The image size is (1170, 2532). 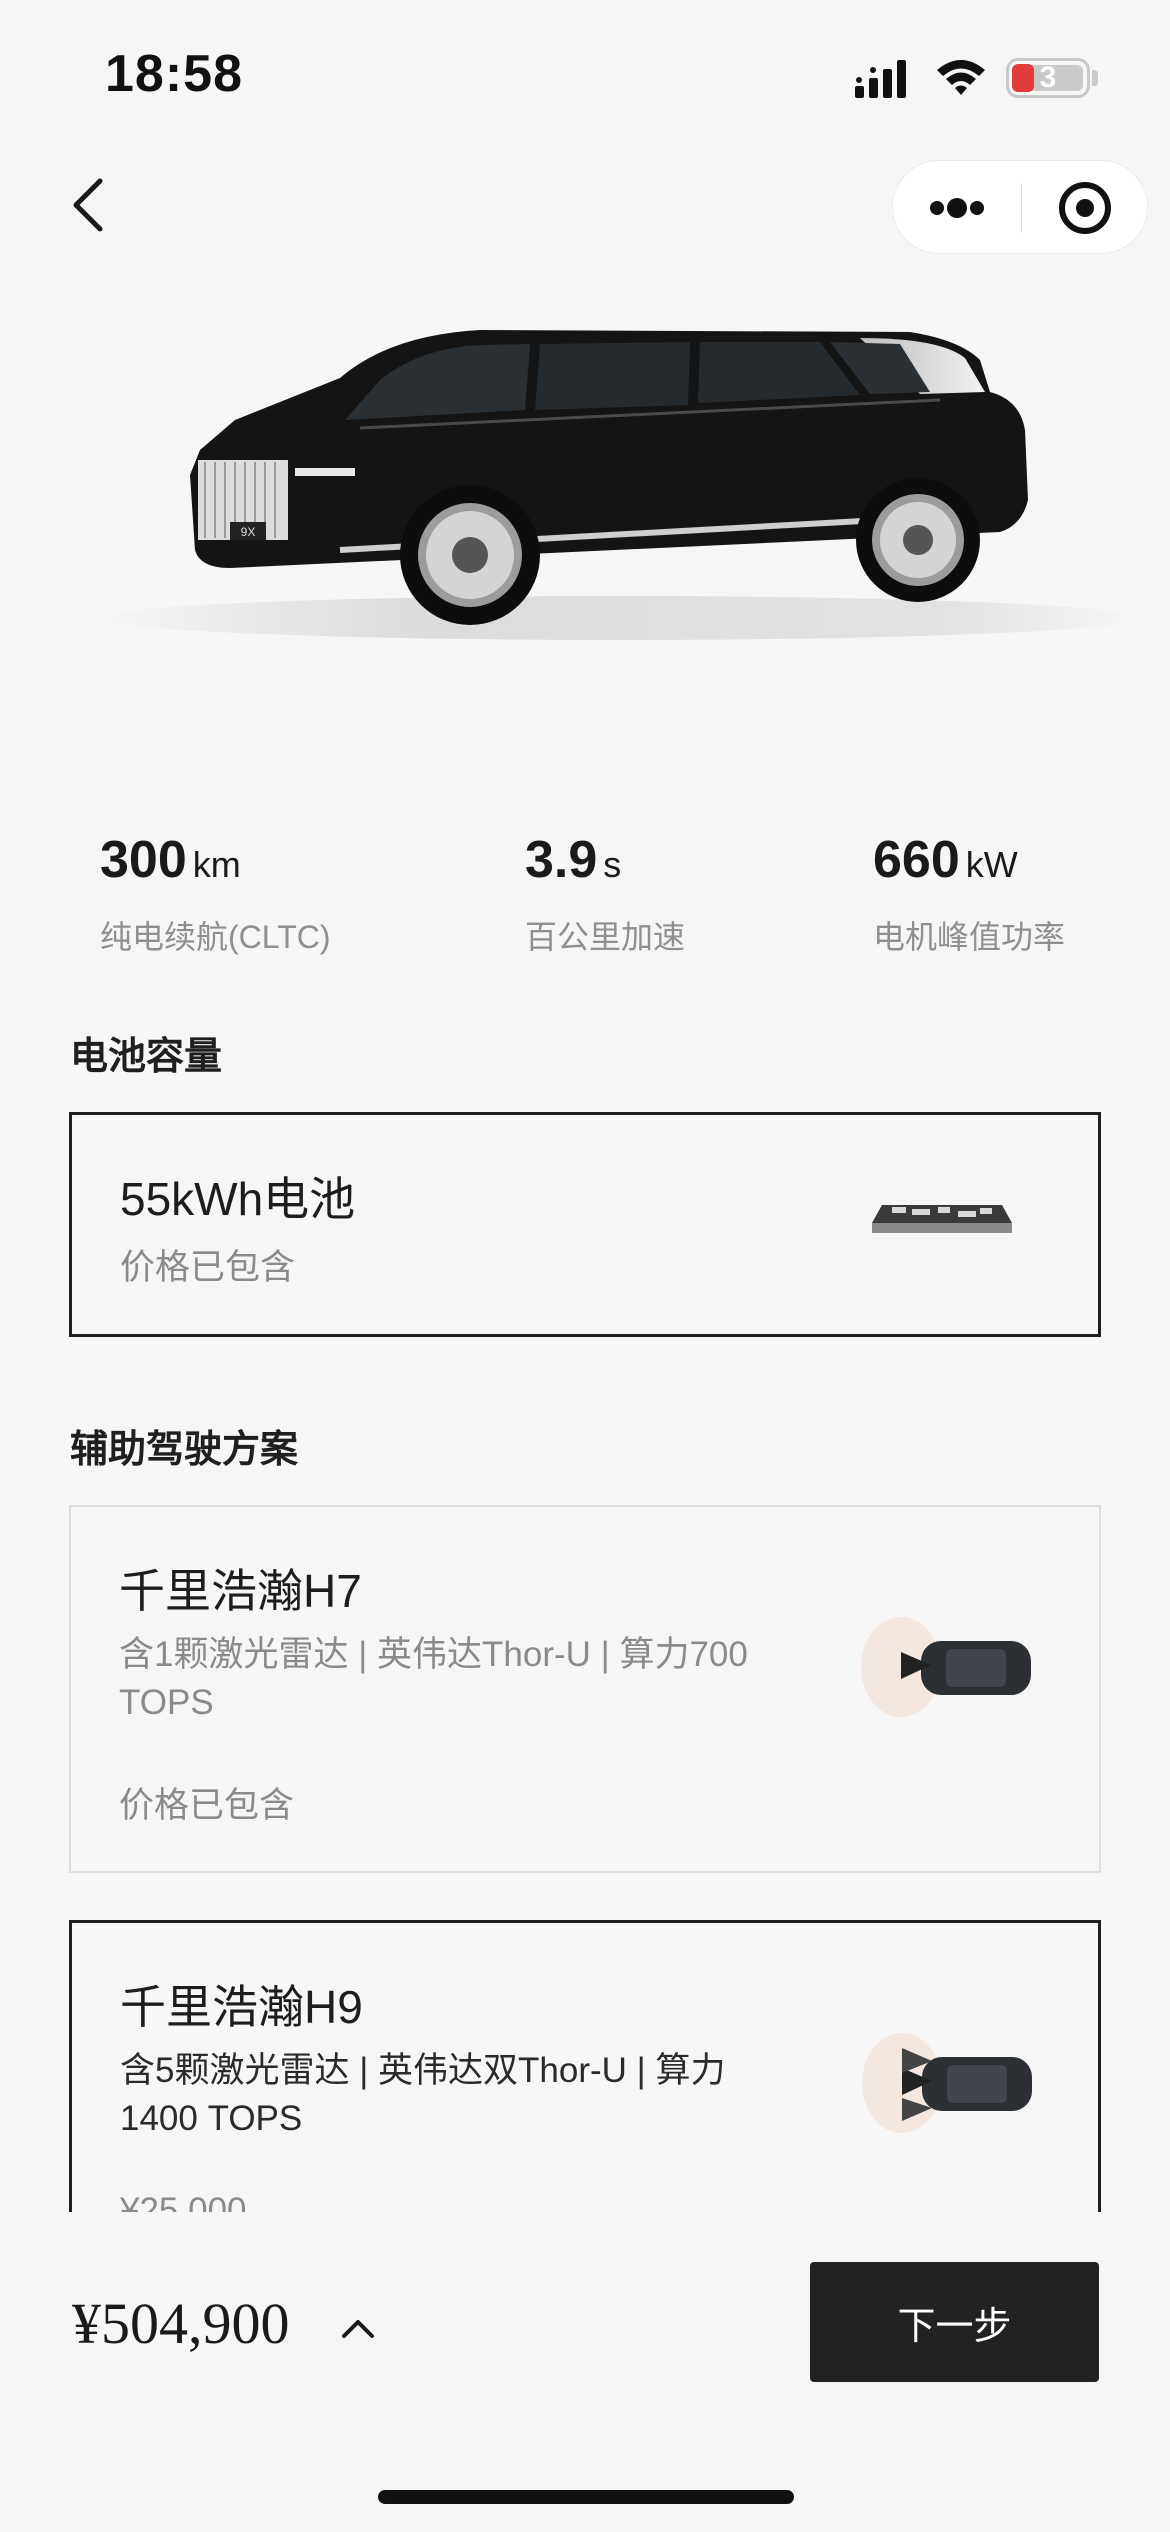 I want to click on battery-tip, so click(x=1095, y=78).